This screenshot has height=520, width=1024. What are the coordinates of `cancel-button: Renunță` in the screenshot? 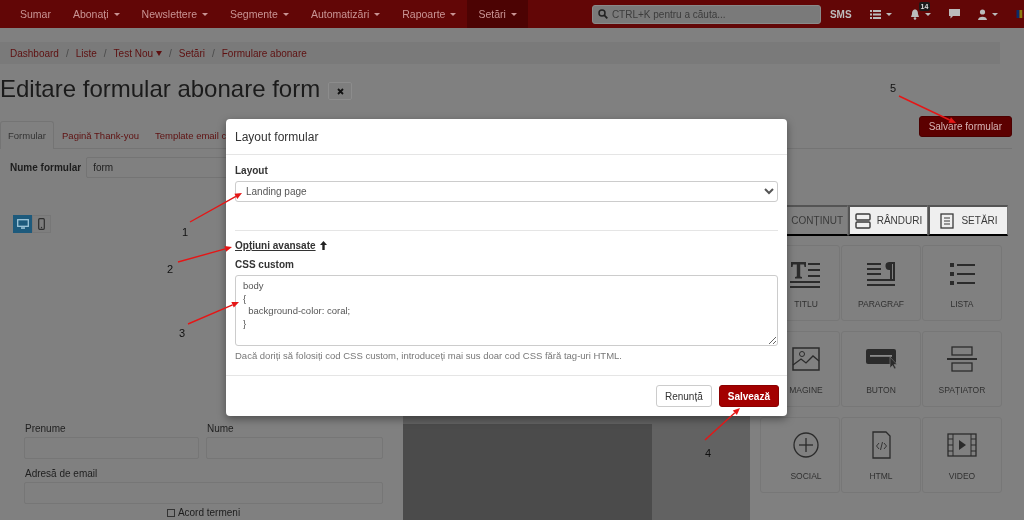 It's located at (683, 396).